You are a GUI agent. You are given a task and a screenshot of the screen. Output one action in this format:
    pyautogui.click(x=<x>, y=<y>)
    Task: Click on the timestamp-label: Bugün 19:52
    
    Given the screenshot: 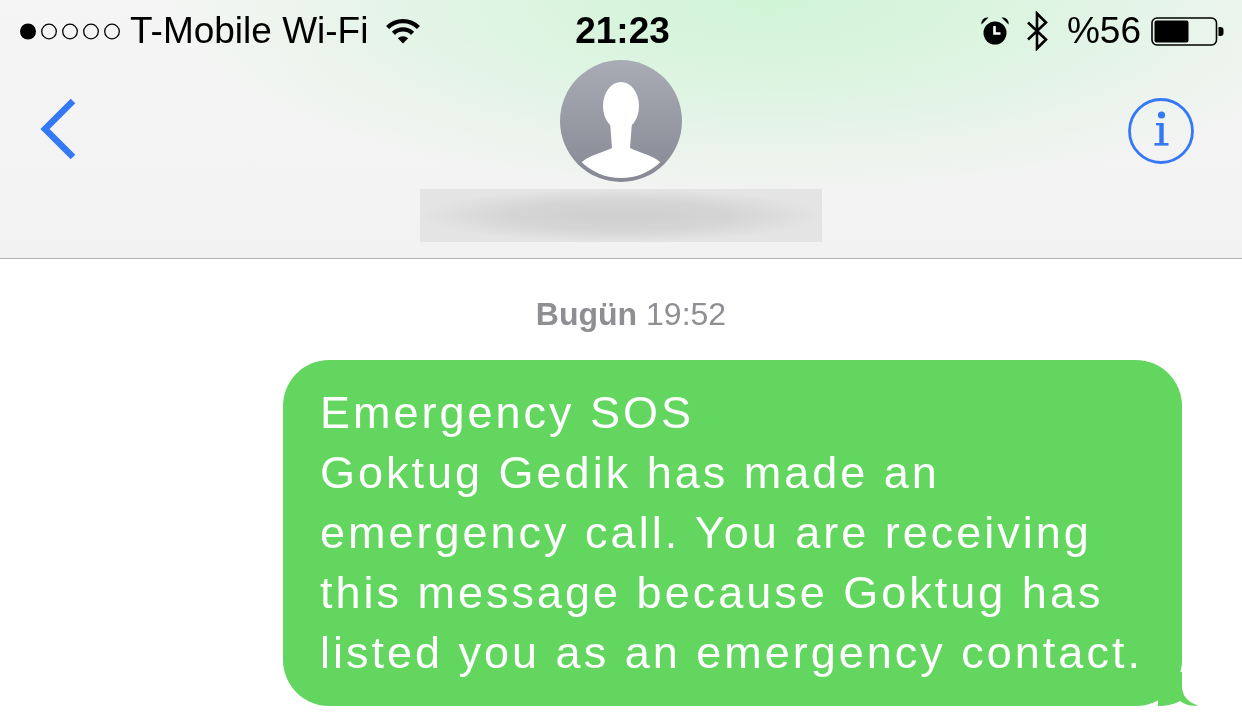 What is the action you would take?
    pyautogui.click(x=631, y=314)
    